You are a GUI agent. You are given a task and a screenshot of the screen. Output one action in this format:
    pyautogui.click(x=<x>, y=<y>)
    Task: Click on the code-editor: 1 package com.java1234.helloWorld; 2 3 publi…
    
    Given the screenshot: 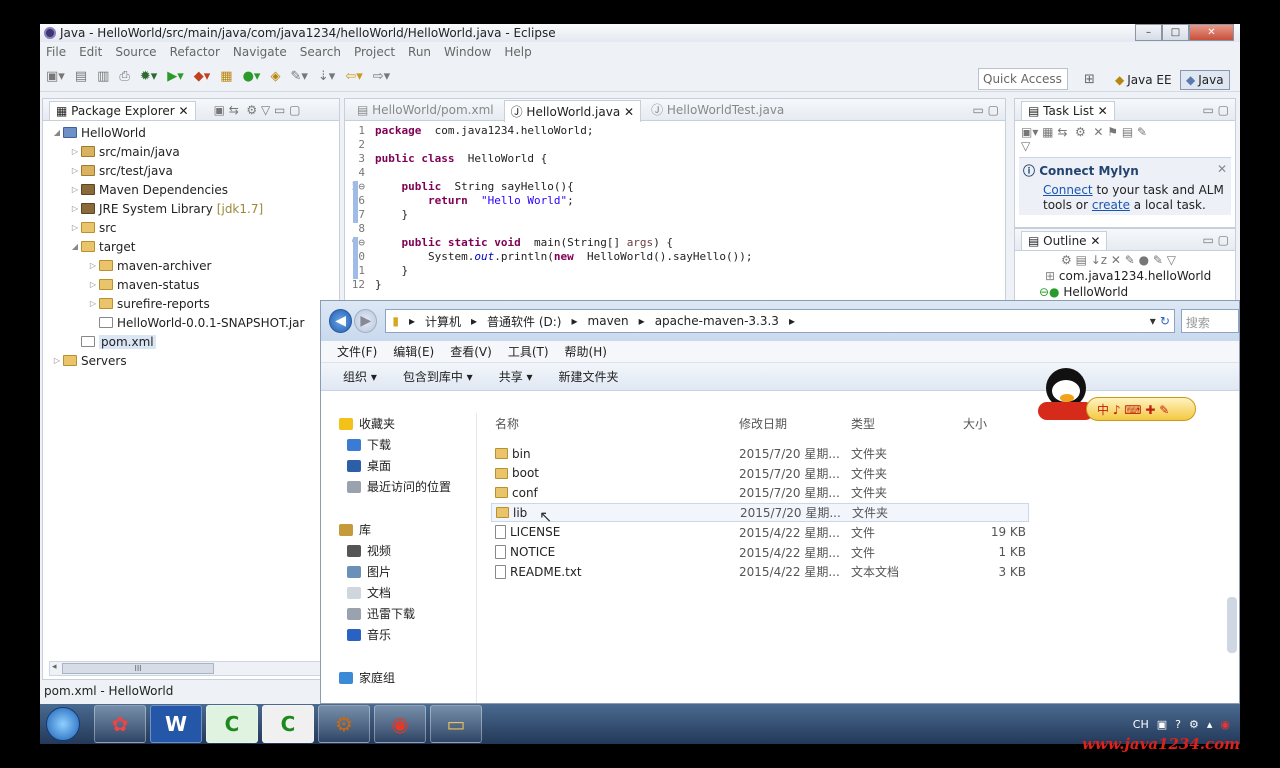 What is the action you would take?
    pyautogui.click(x=675, y=206)
    